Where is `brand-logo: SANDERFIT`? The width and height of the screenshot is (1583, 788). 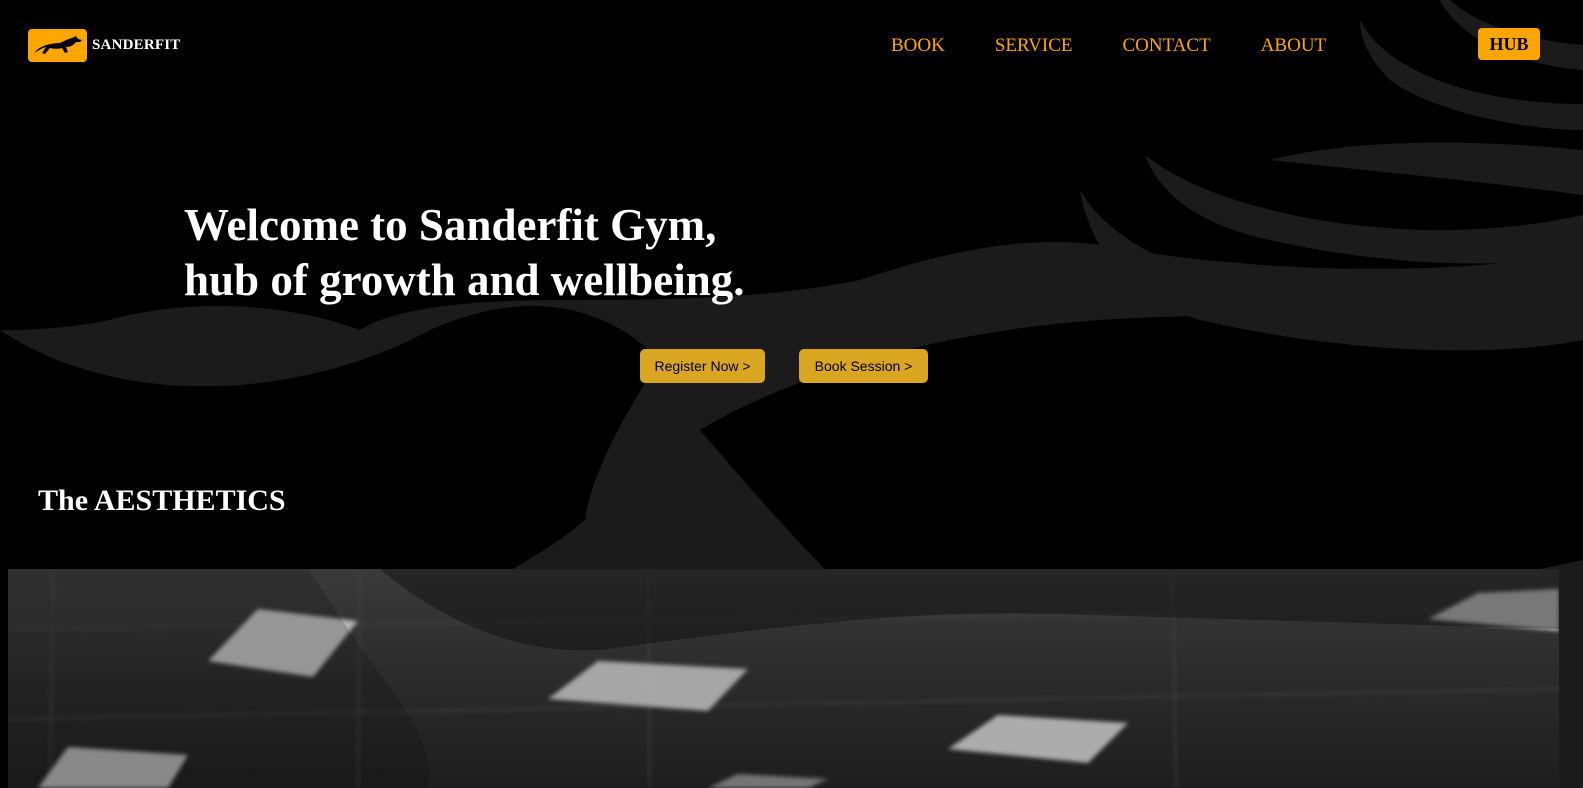
brand-logo: SANDERFIT is located at coordinates (104, 45).